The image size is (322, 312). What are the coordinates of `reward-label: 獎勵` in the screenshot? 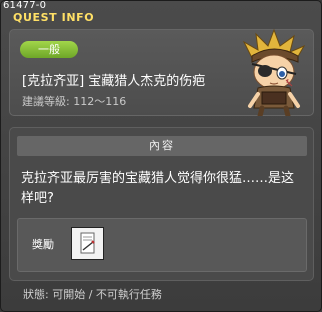 It's located at (43, 244).